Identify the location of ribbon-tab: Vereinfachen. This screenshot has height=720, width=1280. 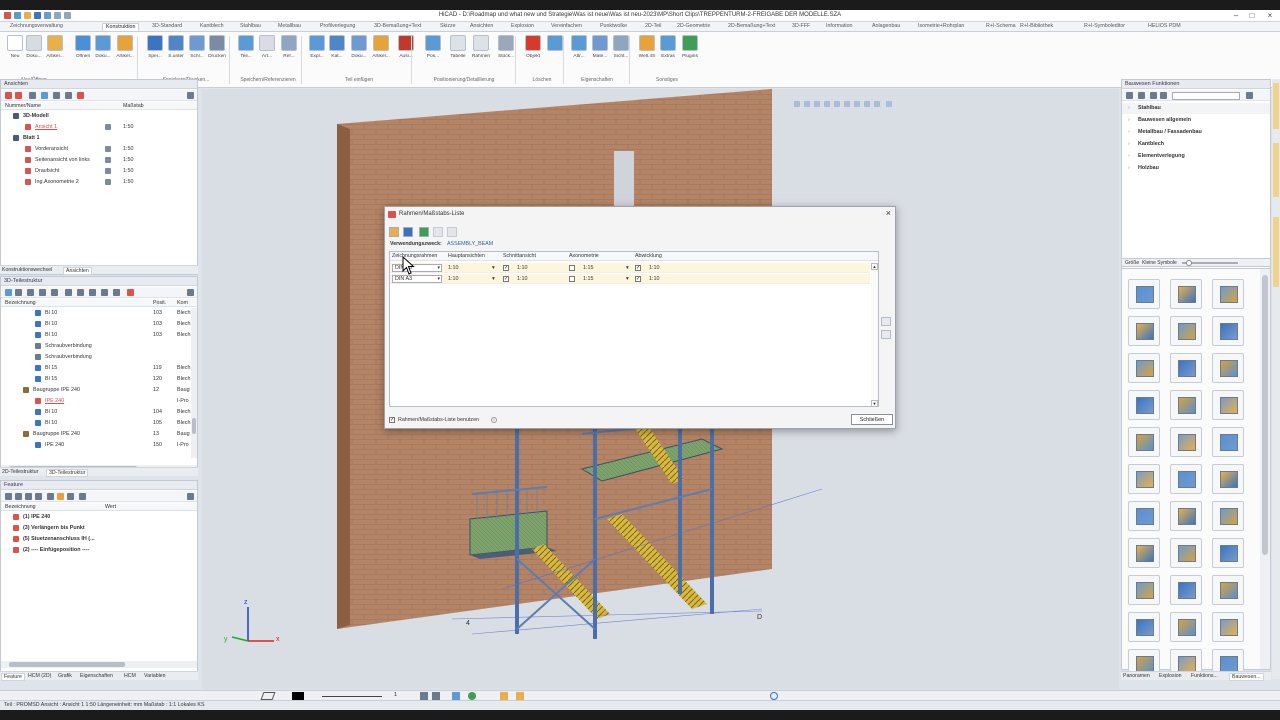
(566, 27).